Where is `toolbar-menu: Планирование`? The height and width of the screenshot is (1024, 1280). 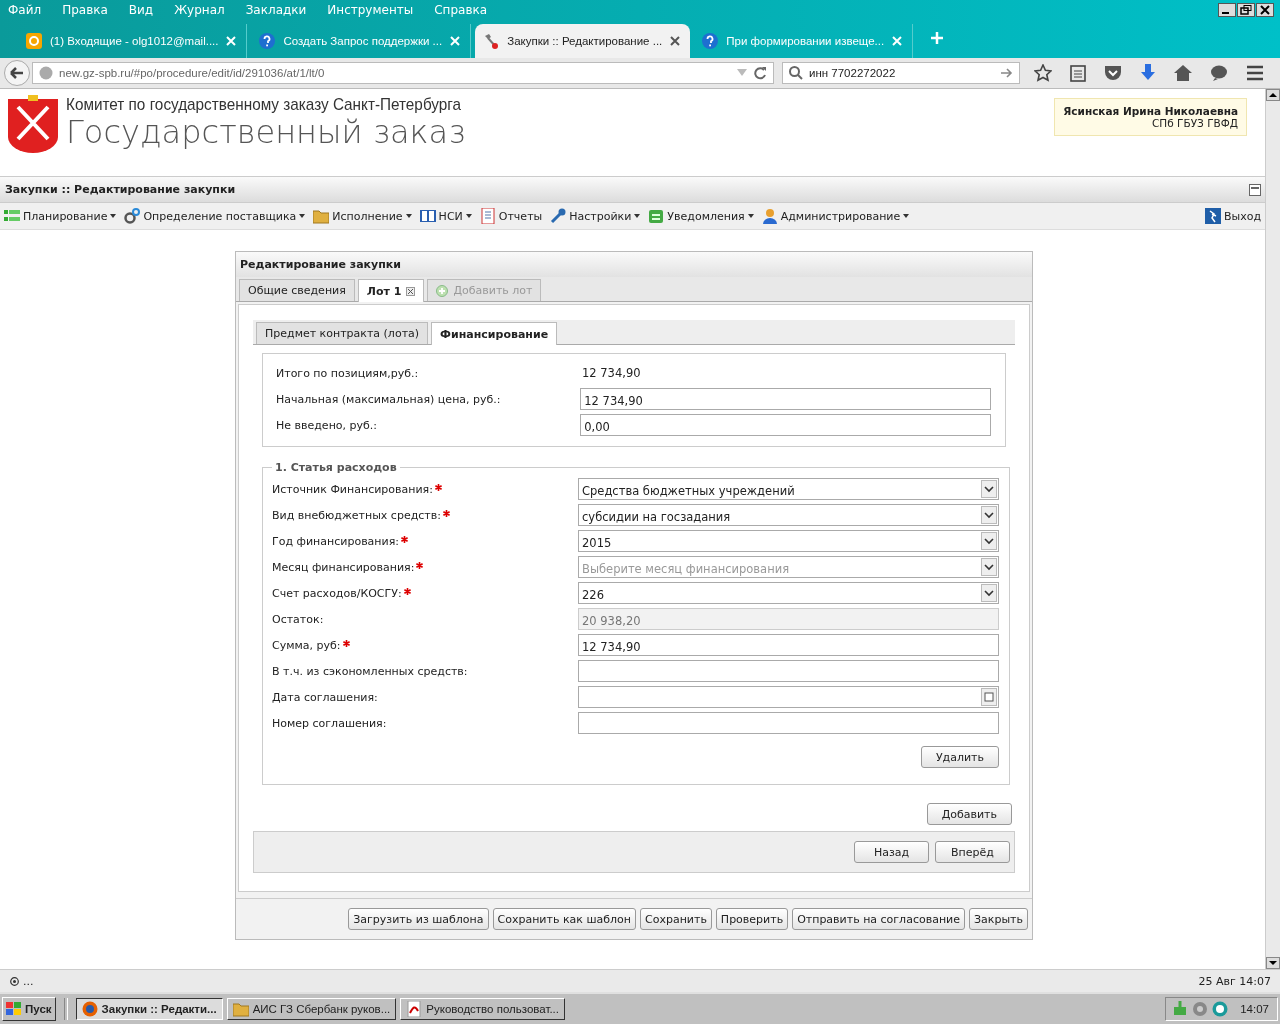
toolbar-menu: Планирование is located at coordinates (60, 216).